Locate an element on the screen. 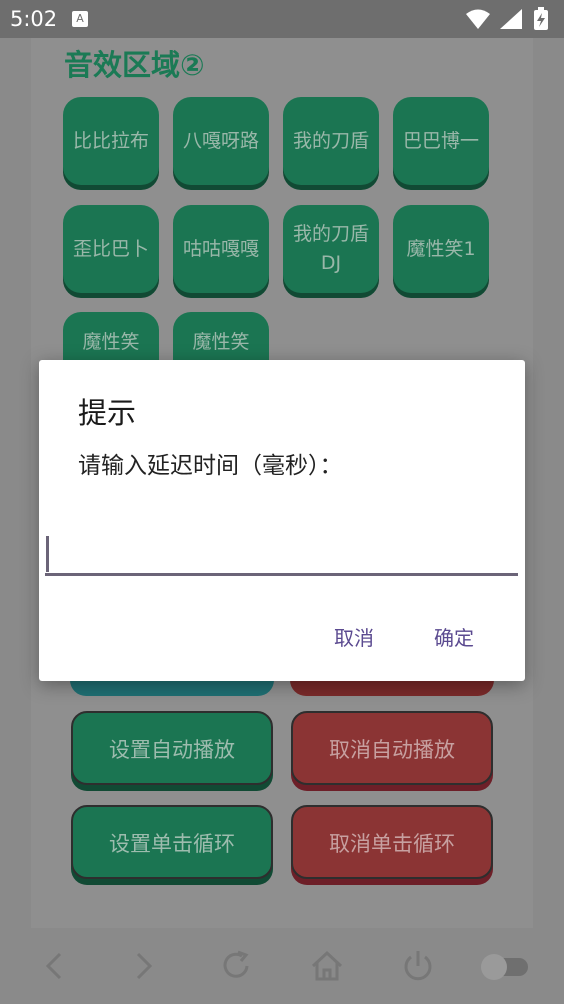 The height and width of the screenshot is (1004, 564). sound-pad-label: 我的刀盾 is located at coordinates (330, 140).